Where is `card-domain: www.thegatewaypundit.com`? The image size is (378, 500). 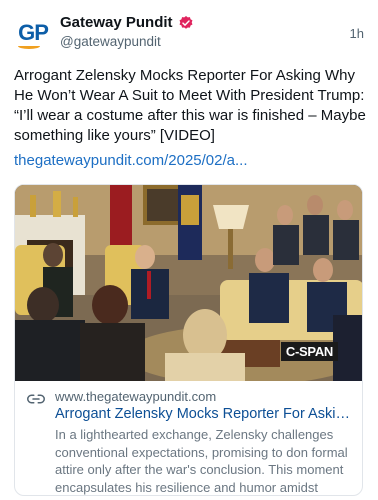
card-domain: www.thegatewaypundit.com is located at coordinates (136, 396).